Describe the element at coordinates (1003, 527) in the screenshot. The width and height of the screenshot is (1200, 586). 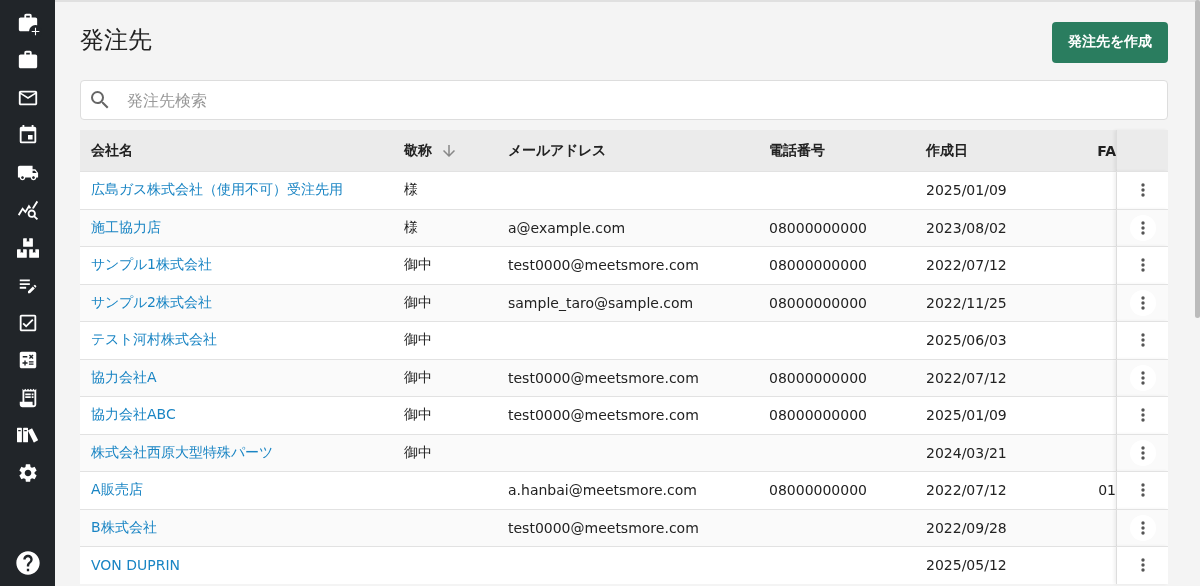
I see `table-cell: 2022/09/28` at that location.